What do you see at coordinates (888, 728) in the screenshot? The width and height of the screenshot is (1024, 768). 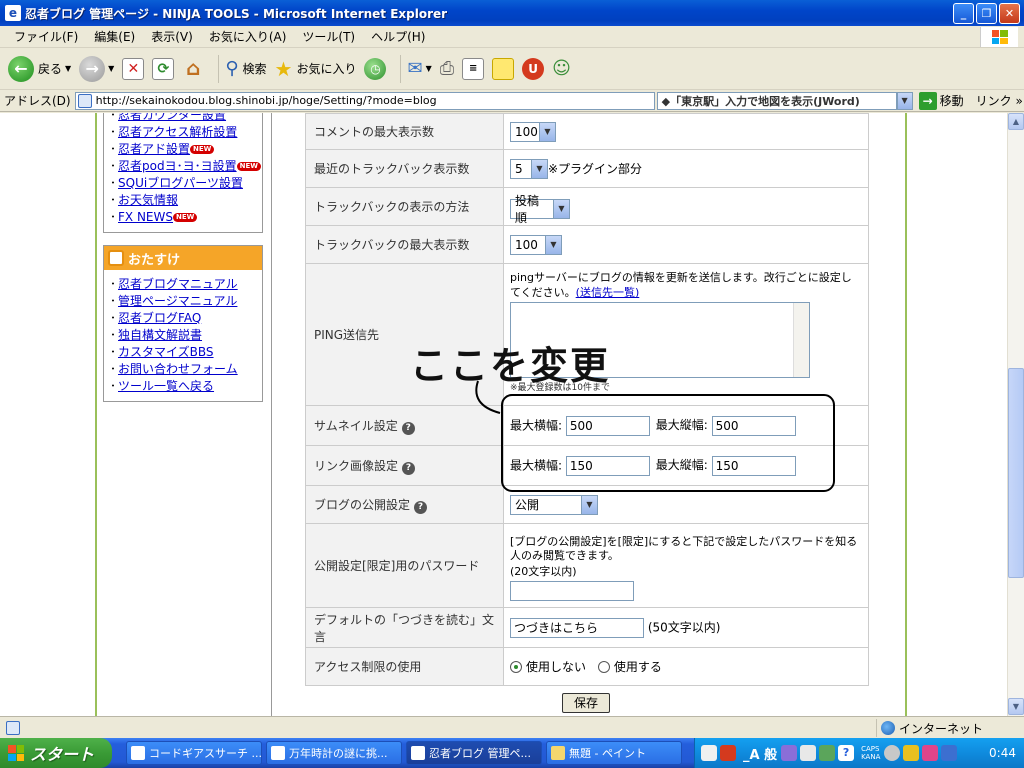 I see `globe-icon` at bounding box center [888, 728].